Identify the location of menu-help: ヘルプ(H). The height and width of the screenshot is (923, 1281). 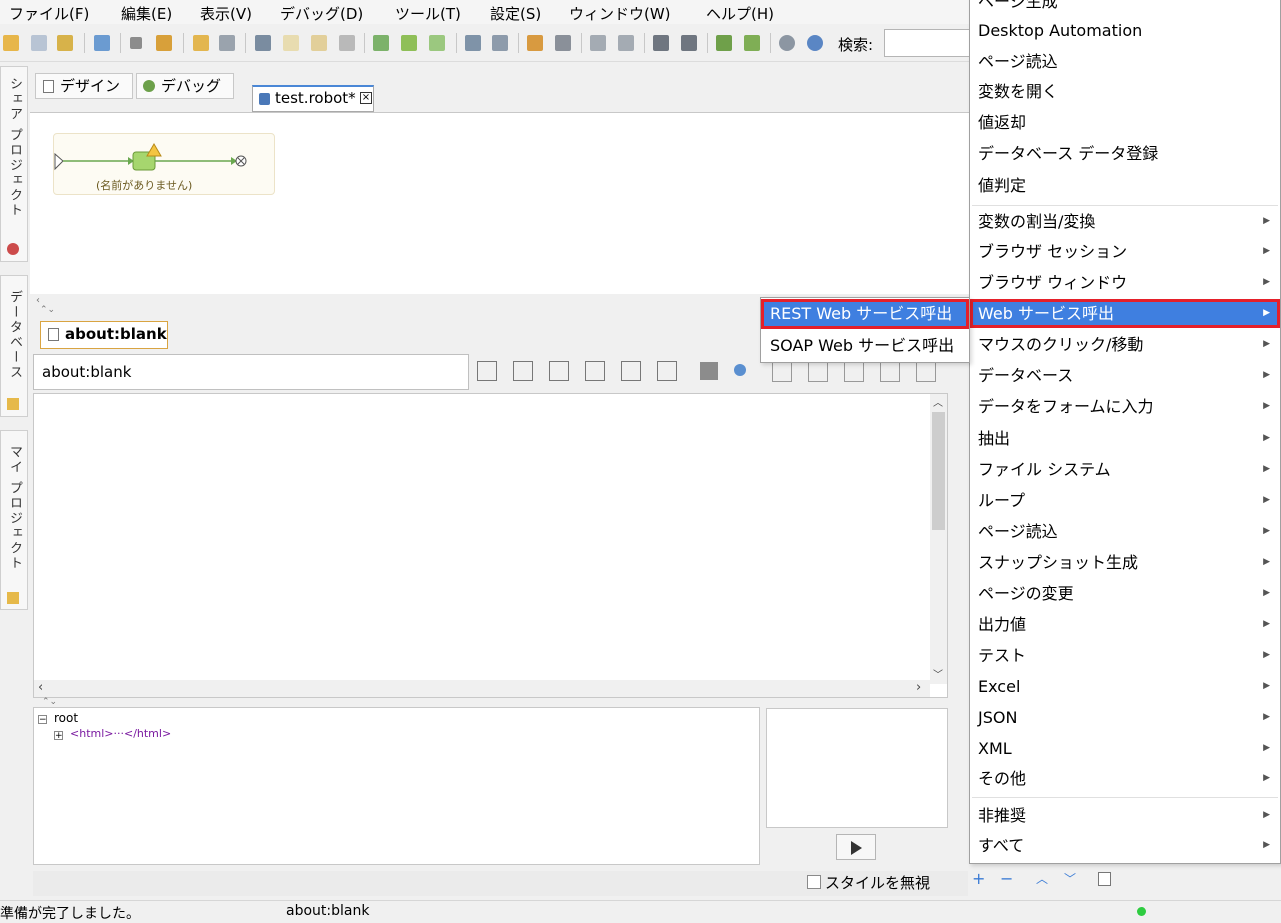
(740, 13).